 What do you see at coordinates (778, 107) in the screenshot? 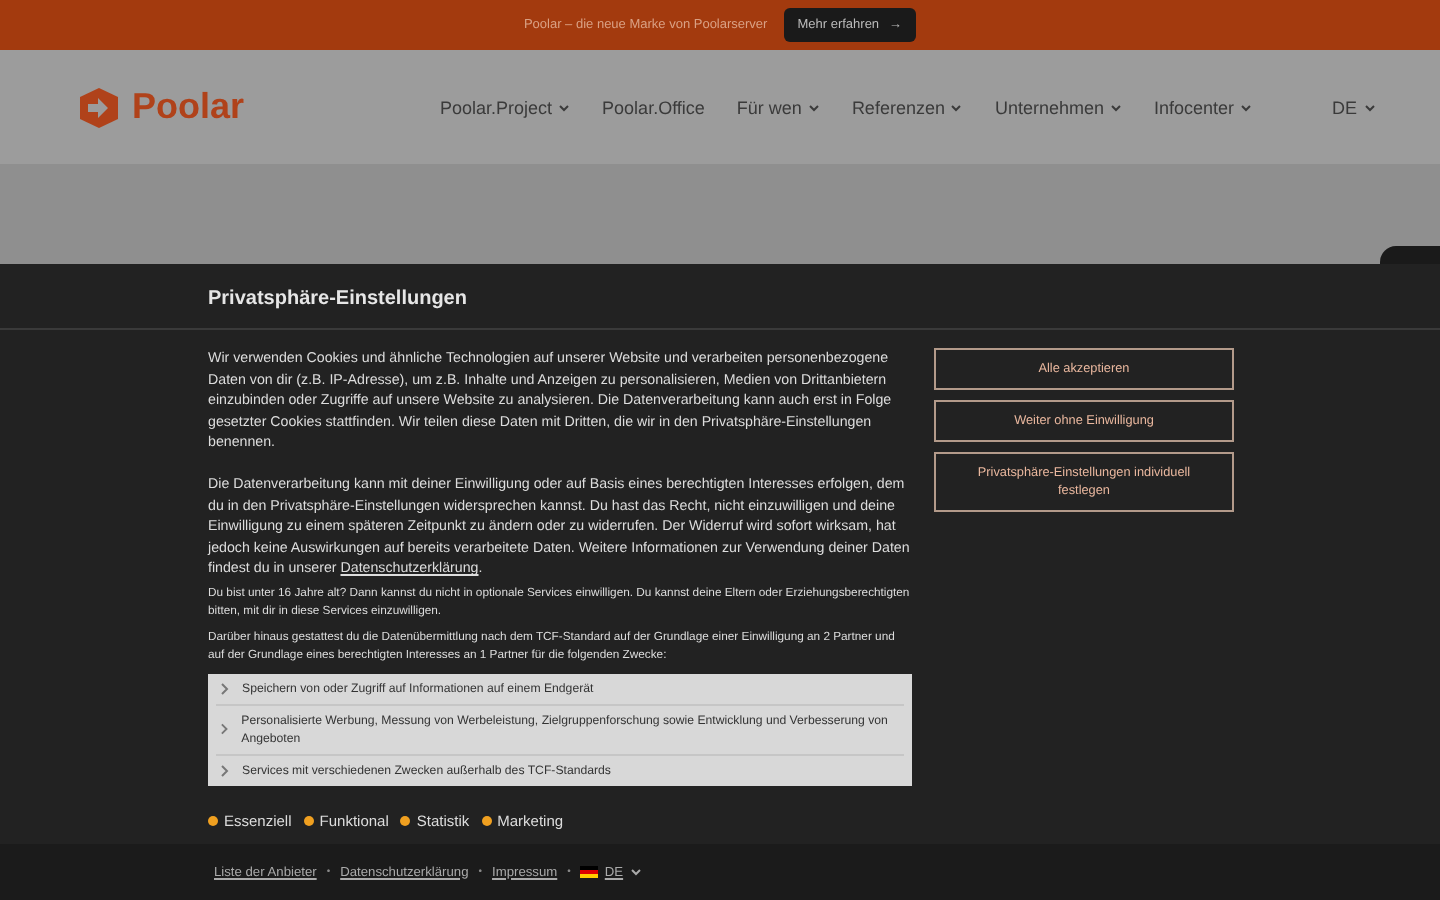
I see `nav-link: Für wen` at bounding box center [778, 107].